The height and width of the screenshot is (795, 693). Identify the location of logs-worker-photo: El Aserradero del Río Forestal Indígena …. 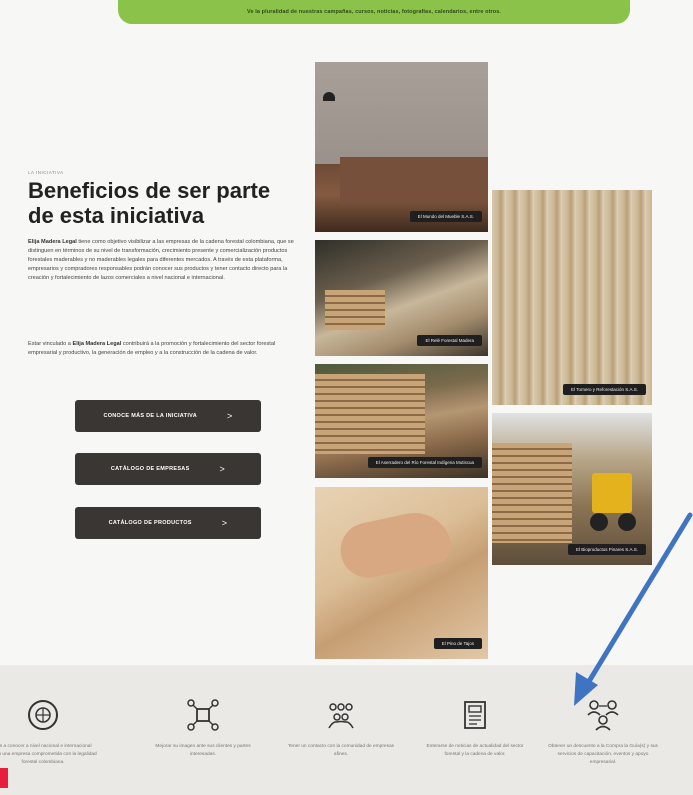
(401, 421).